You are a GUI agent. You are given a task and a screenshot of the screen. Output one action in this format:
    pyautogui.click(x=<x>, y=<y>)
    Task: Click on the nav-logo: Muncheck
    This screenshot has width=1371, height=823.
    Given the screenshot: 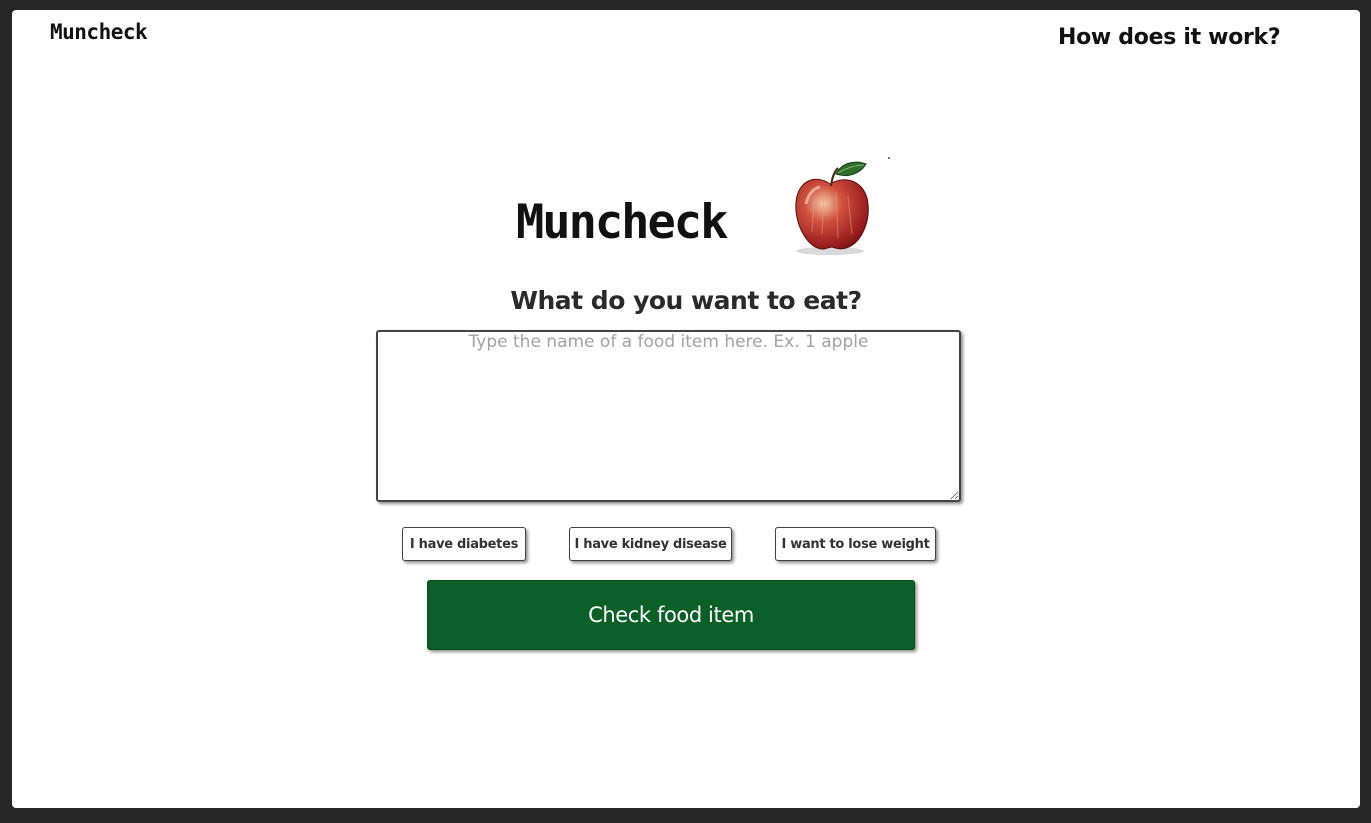 What is the action you would take?
    pyautogui.click(x=99, y=32)
    